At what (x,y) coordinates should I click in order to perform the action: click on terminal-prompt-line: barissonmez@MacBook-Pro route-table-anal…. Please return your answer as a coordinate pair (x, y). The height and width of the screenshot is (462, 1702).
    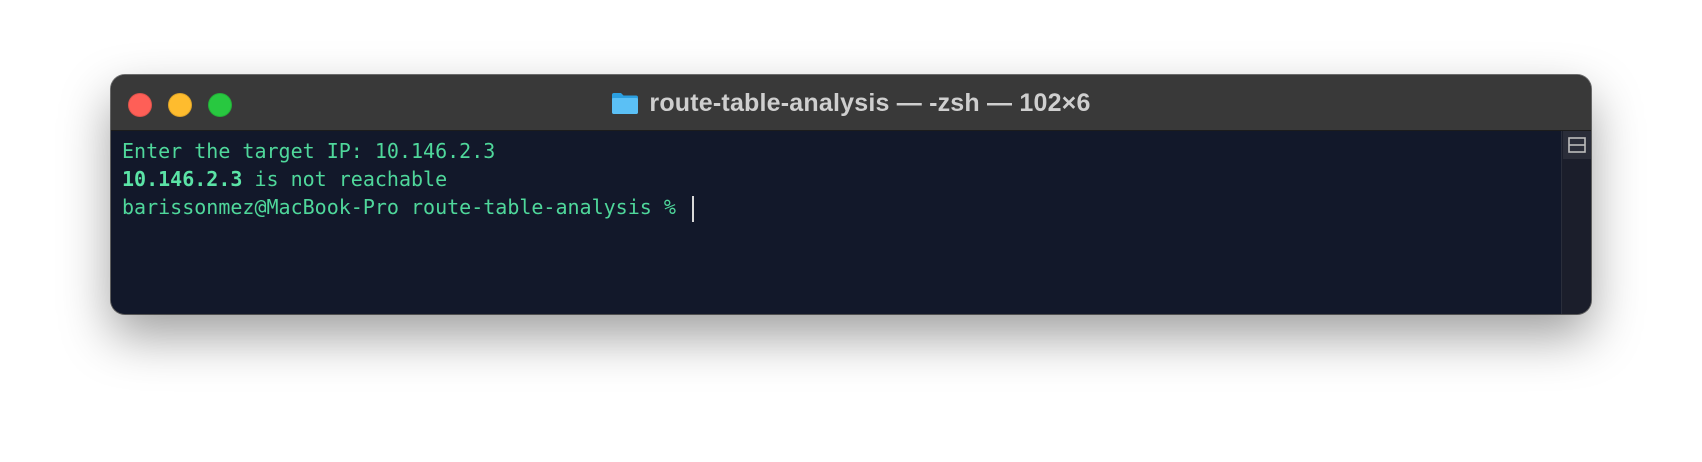
    Looking at the image, I should click on (836, 207).